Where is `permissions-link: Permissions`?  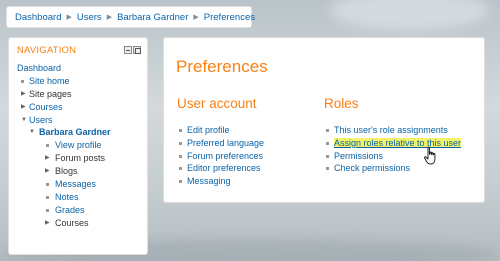
permissions-link: Permissions is located at coordinates (358, 156).